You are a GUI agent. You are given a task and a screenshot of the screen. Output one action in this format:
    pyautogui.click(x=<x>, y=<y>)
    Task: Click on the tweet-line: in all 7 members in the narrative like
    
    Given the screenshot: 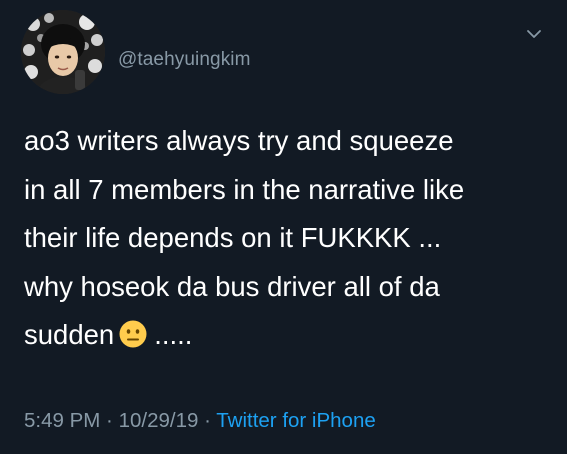 What is the action you would take?
    pyautogui.click(x=244, y=189)
    